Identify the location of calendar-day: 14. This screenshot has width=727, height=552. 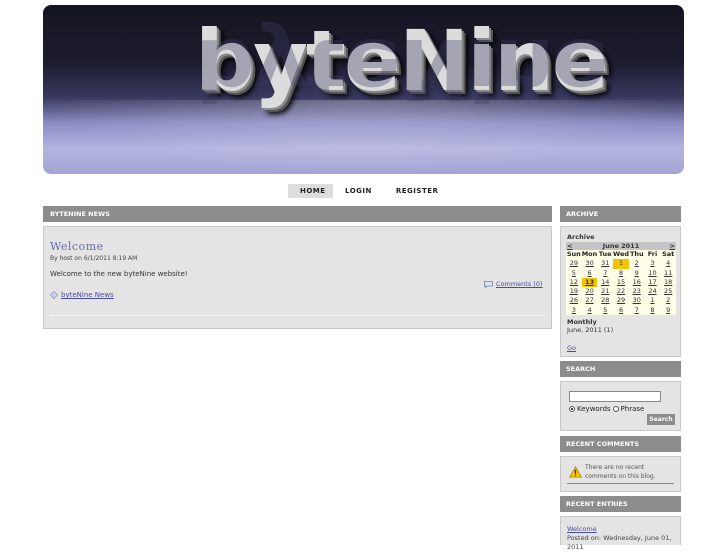
(605, 282).